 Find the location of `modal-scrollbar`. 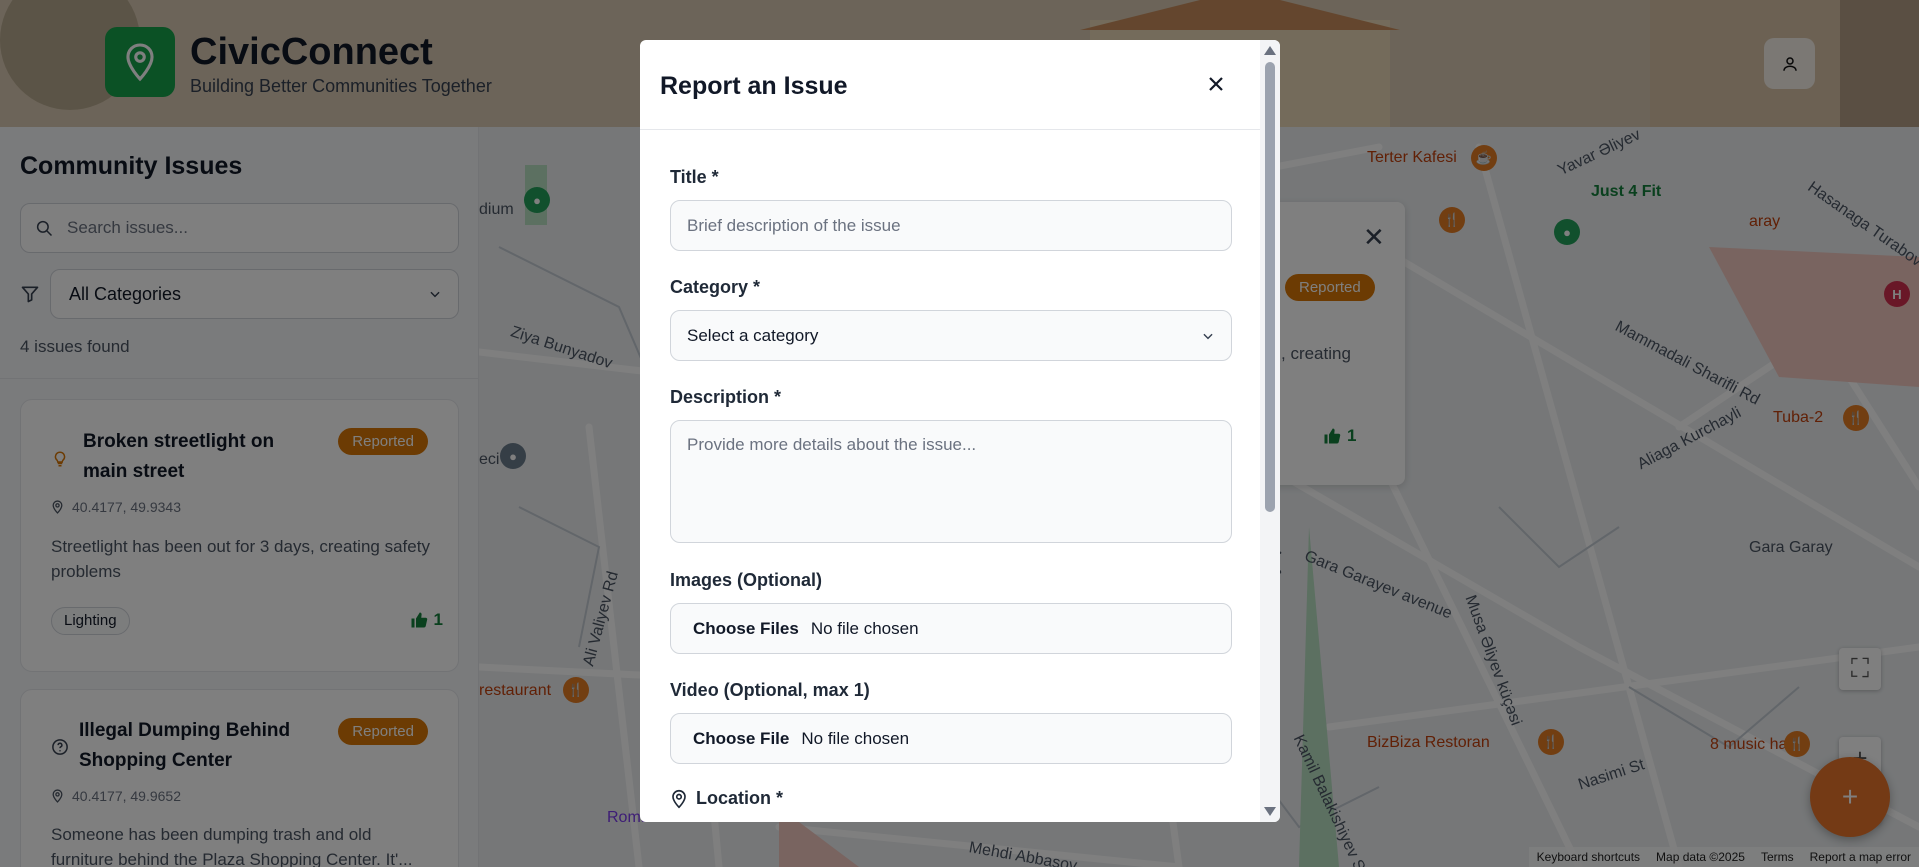

modal-scrollbar is located at coordinates (1270, 431).